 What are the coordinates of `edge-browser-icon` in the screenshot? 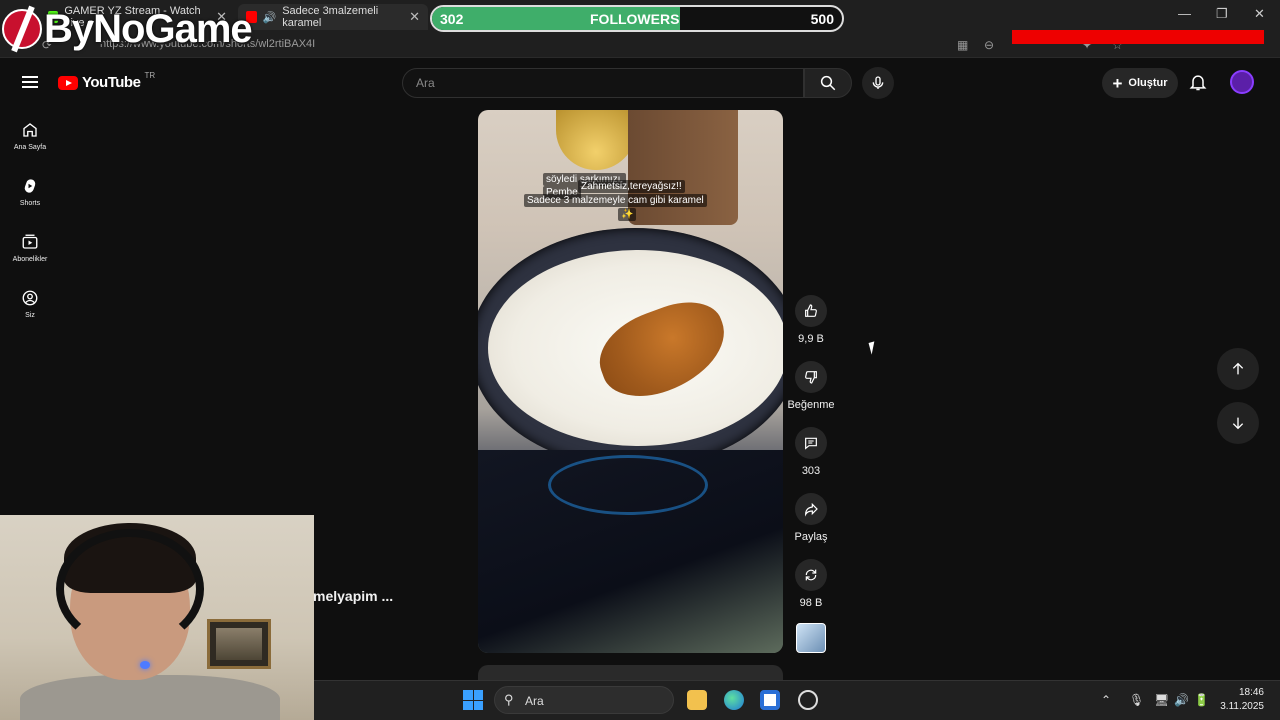 It's located at (734, 700).